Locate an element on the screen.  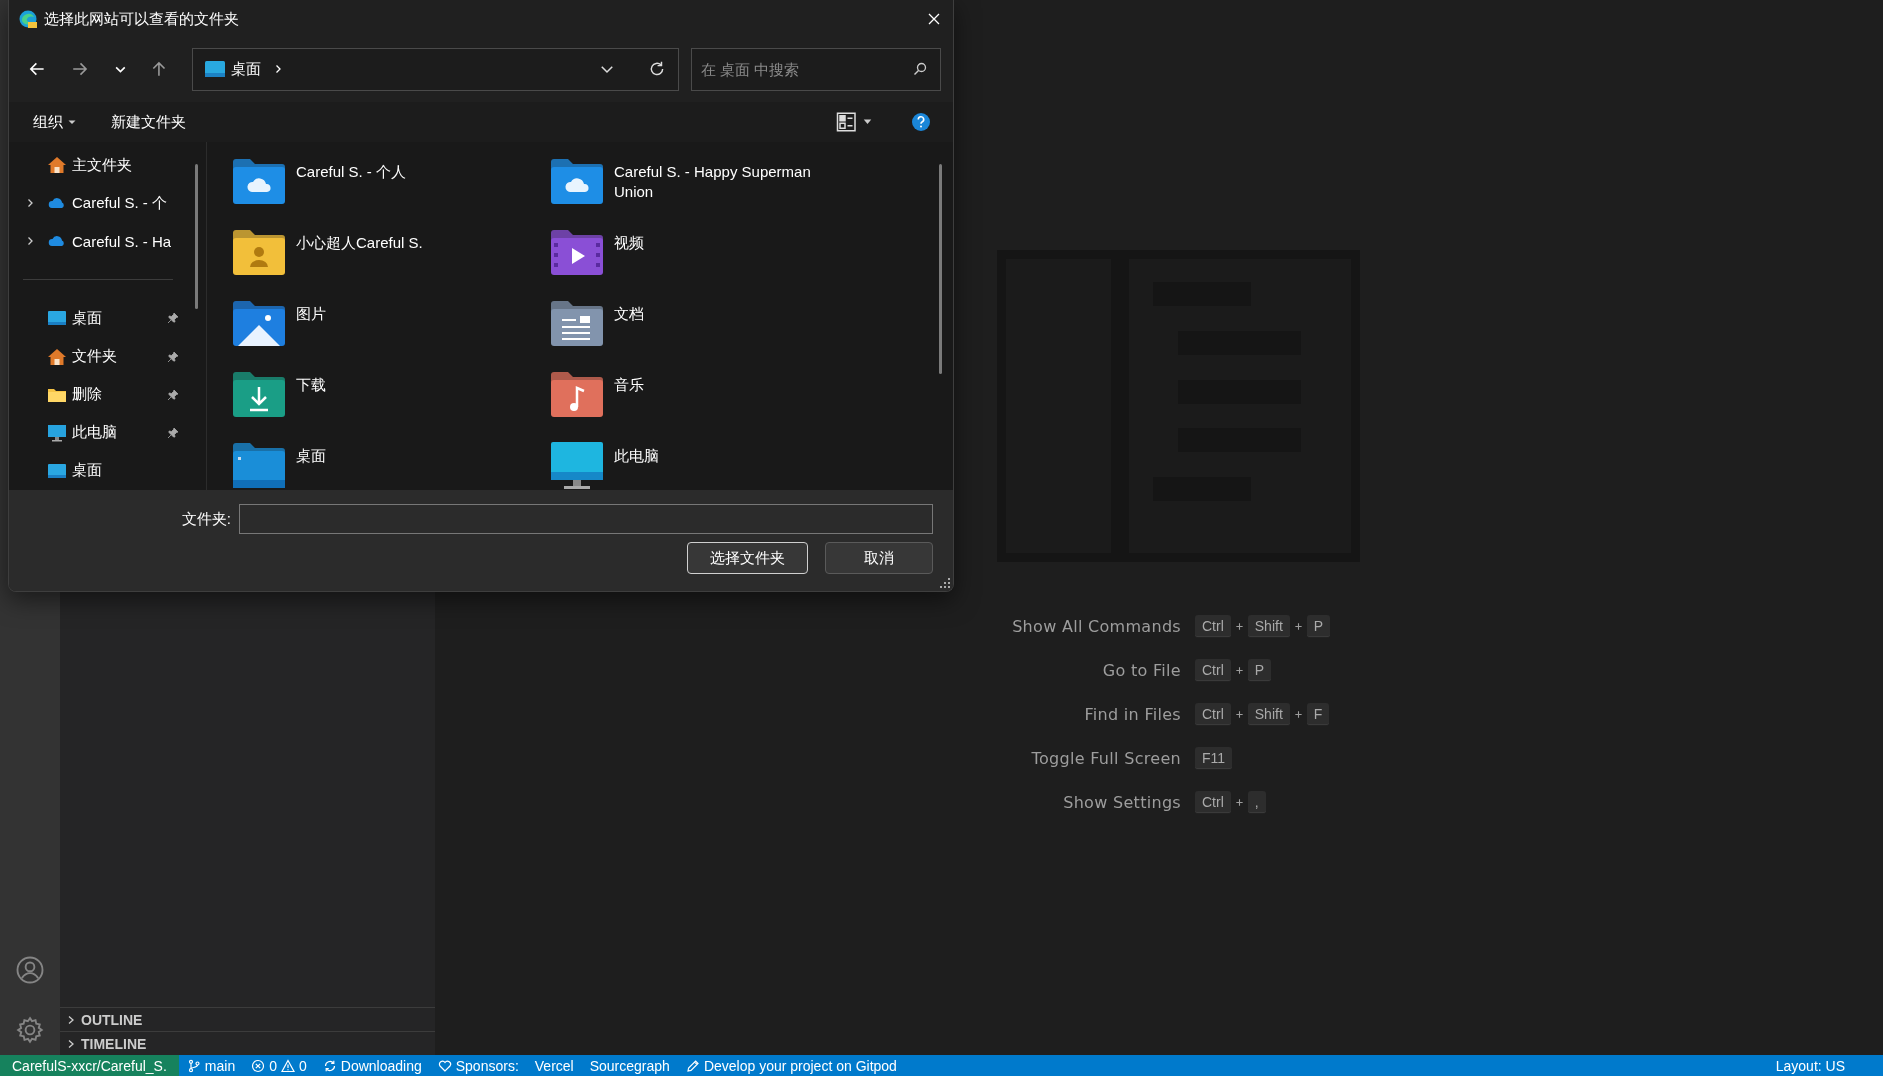
keyboard-key: , is located at coordinates (1256, 802).